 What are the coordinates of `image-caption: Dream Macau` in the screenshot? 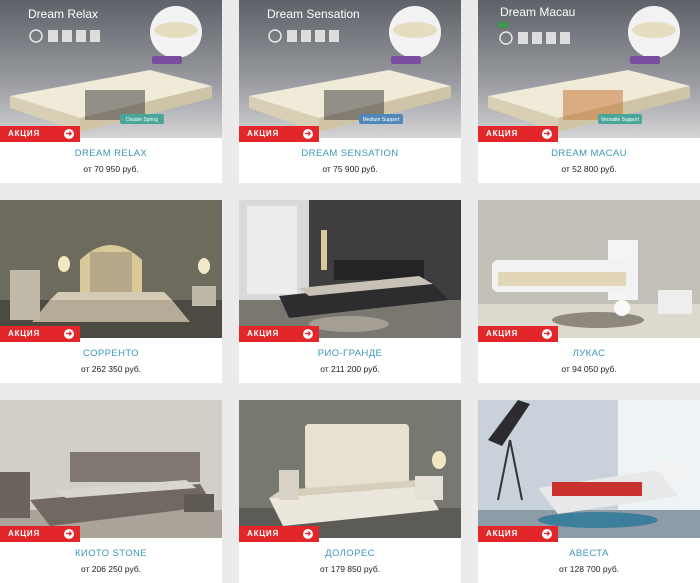 It's located at (537, 12).